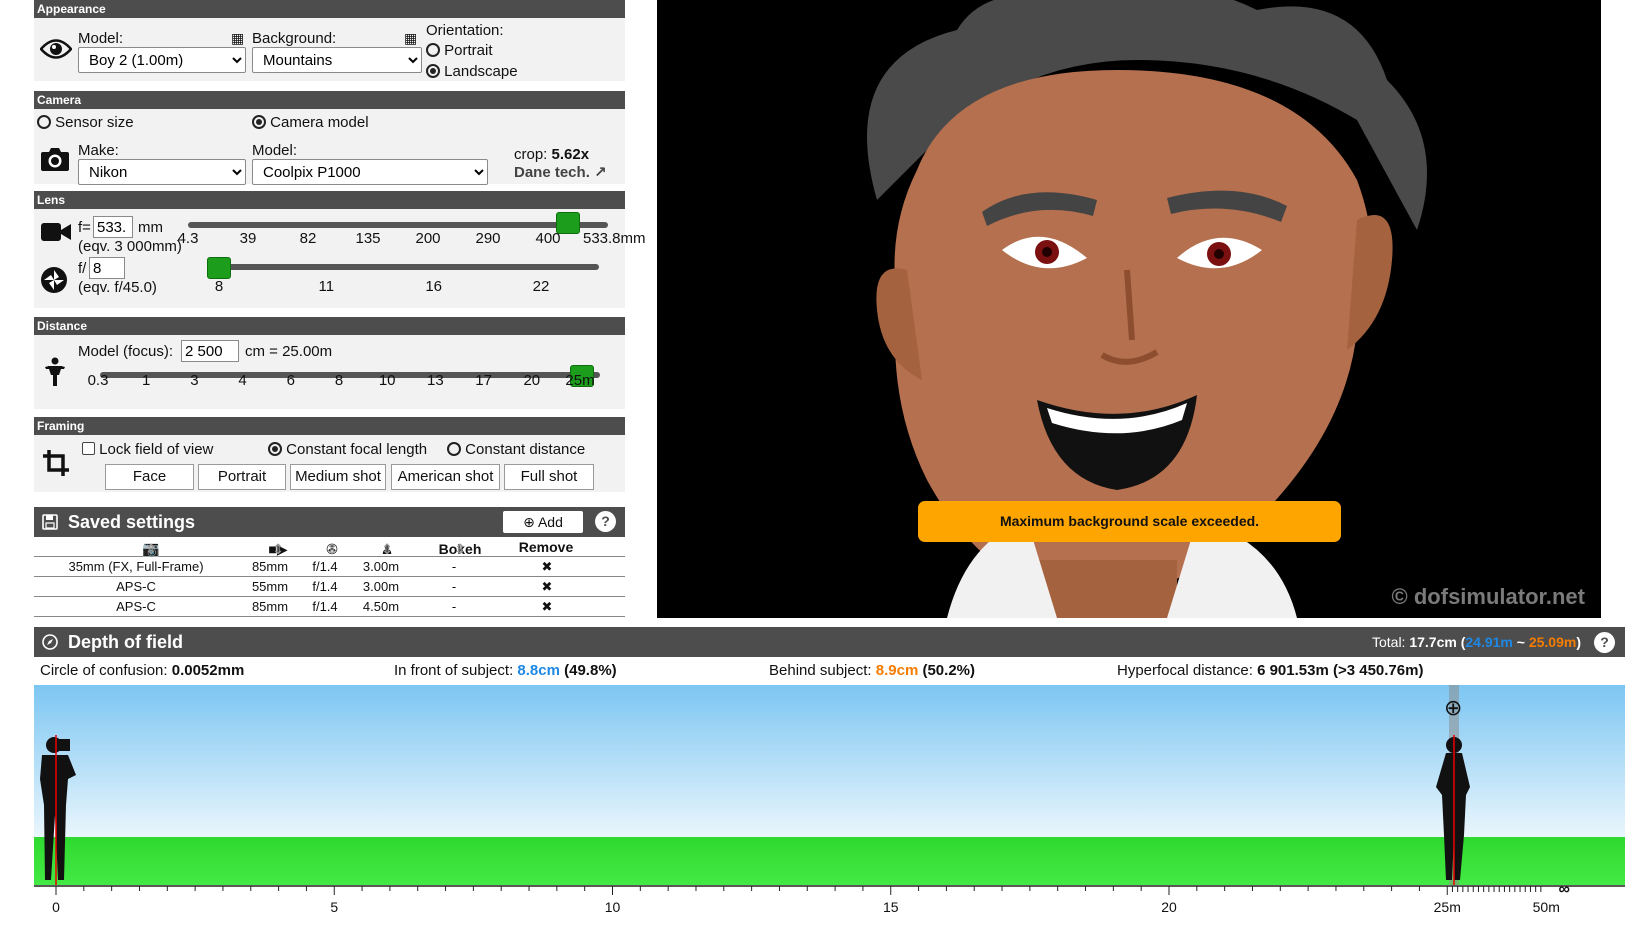 The width and height of the screenshot is (1636, 945). Describe the element at coordinates (319, 122) in the screenshot. I see `camera-model-label: Camera model` at that location.